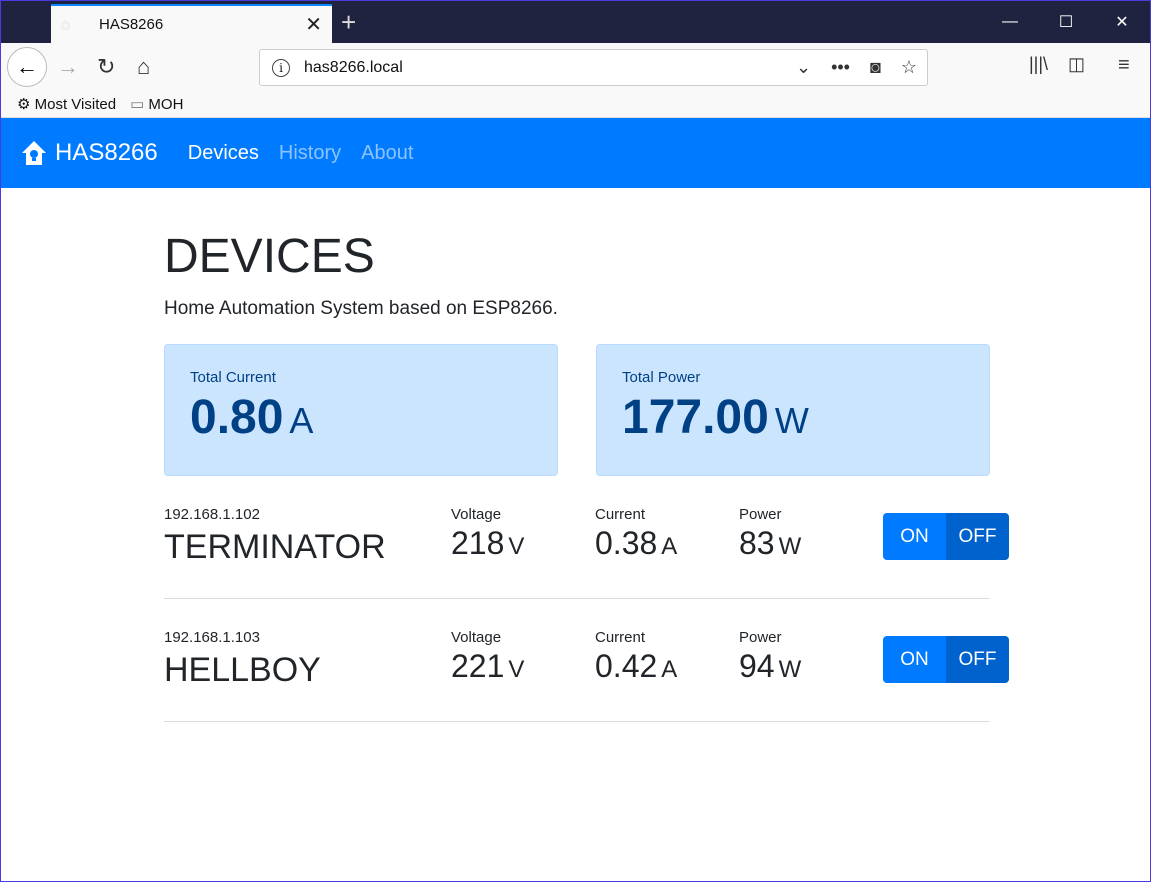 The image size is (1151, 882). I want to click on url-bar: i has8266.local ⌄ ••• ◙ ☆, so click(593, 67).